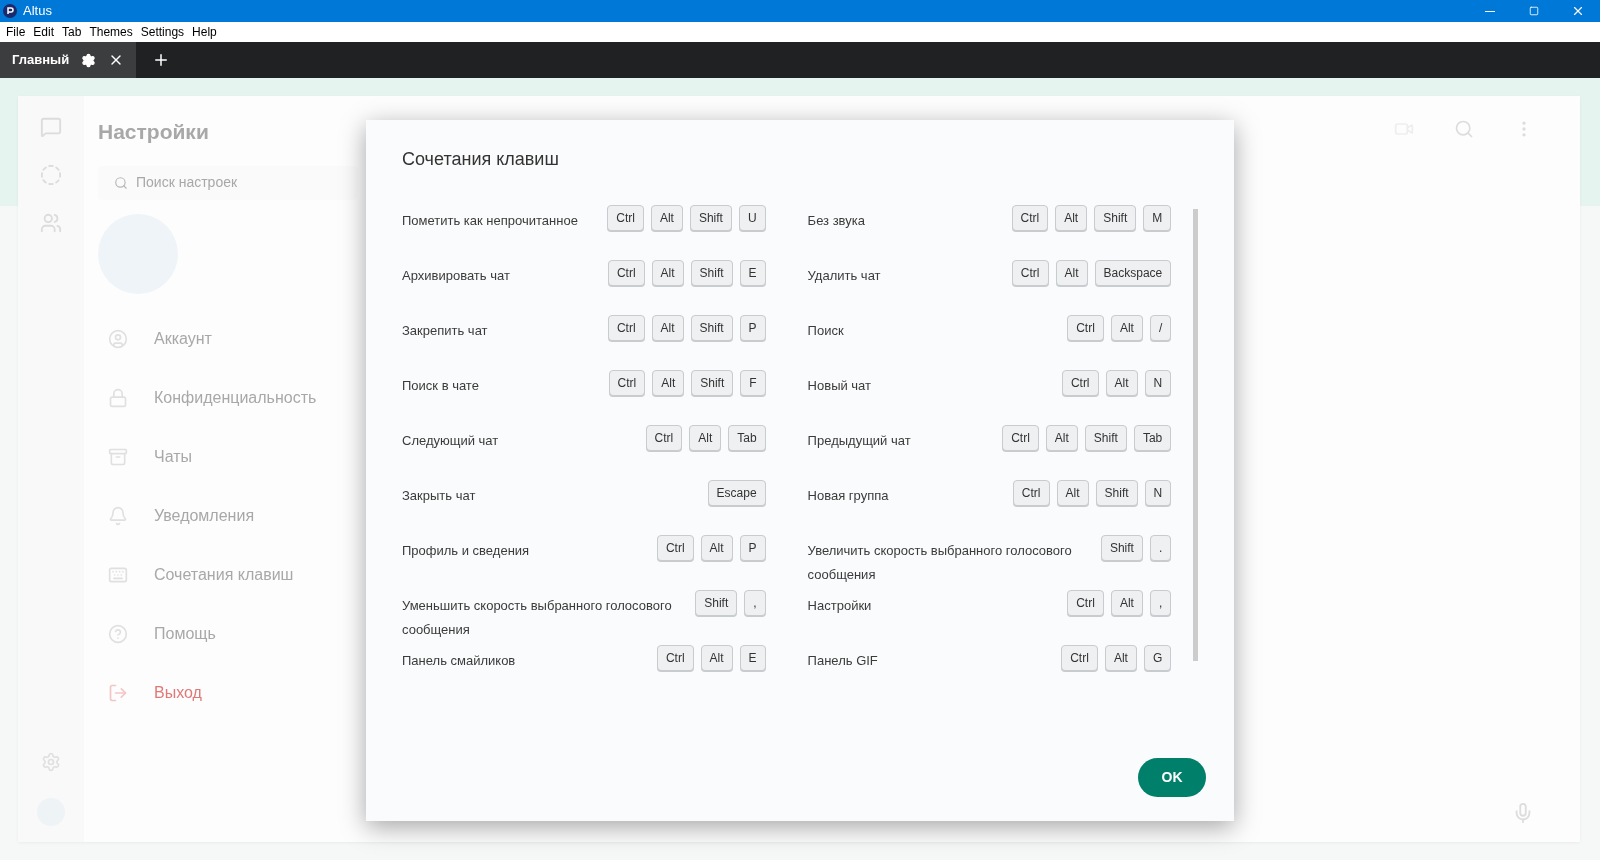 Image resolution: width=1600 pixels, height=860 pixels. Describe the element at coordinates (236, 182) in the screenshot. I see `search-input: Поиск настроек` at that location.